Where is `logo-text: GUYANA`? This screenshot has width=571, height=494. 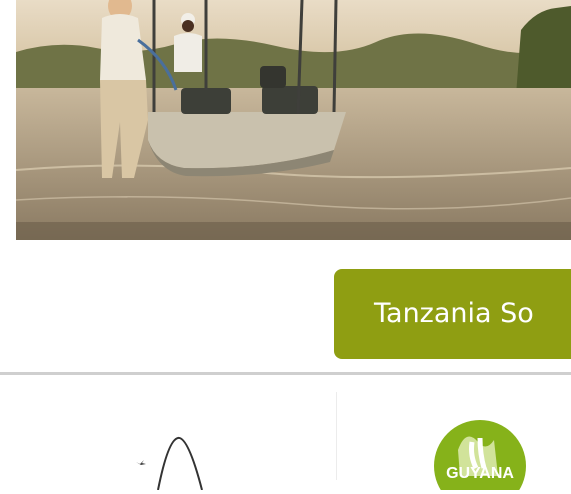
logo-text: GUYANA is located at coordinates (480, 473).